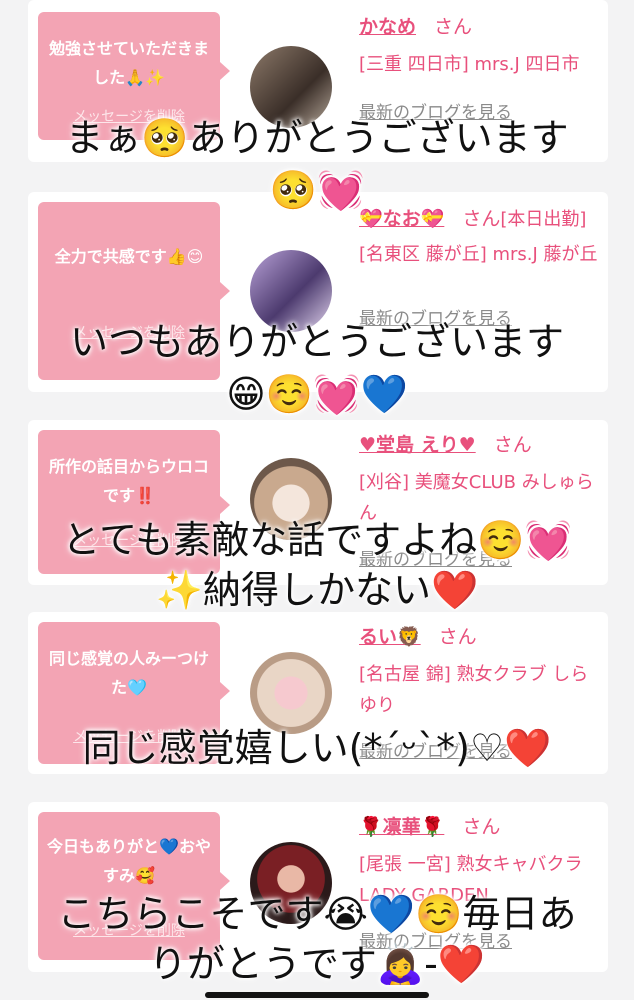 Image resolution: width=634 pixels, height=1000 pixels. What do you see at coordinates (129, 861) in the screenshot?
I see `message-text: 今日もありがと💙おやすみ🥰` at bounding box center [129, 861].